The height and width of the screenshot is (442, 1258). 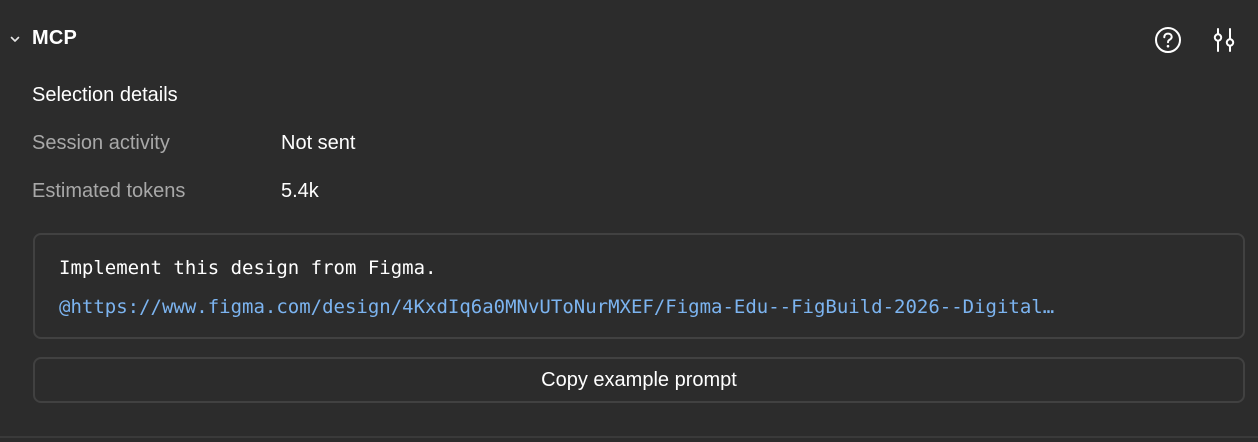 What do you see at coordinates (101, 143) in the screenshot?
I see `session-activity-label: Session activity` at bounding box center [101, 143].